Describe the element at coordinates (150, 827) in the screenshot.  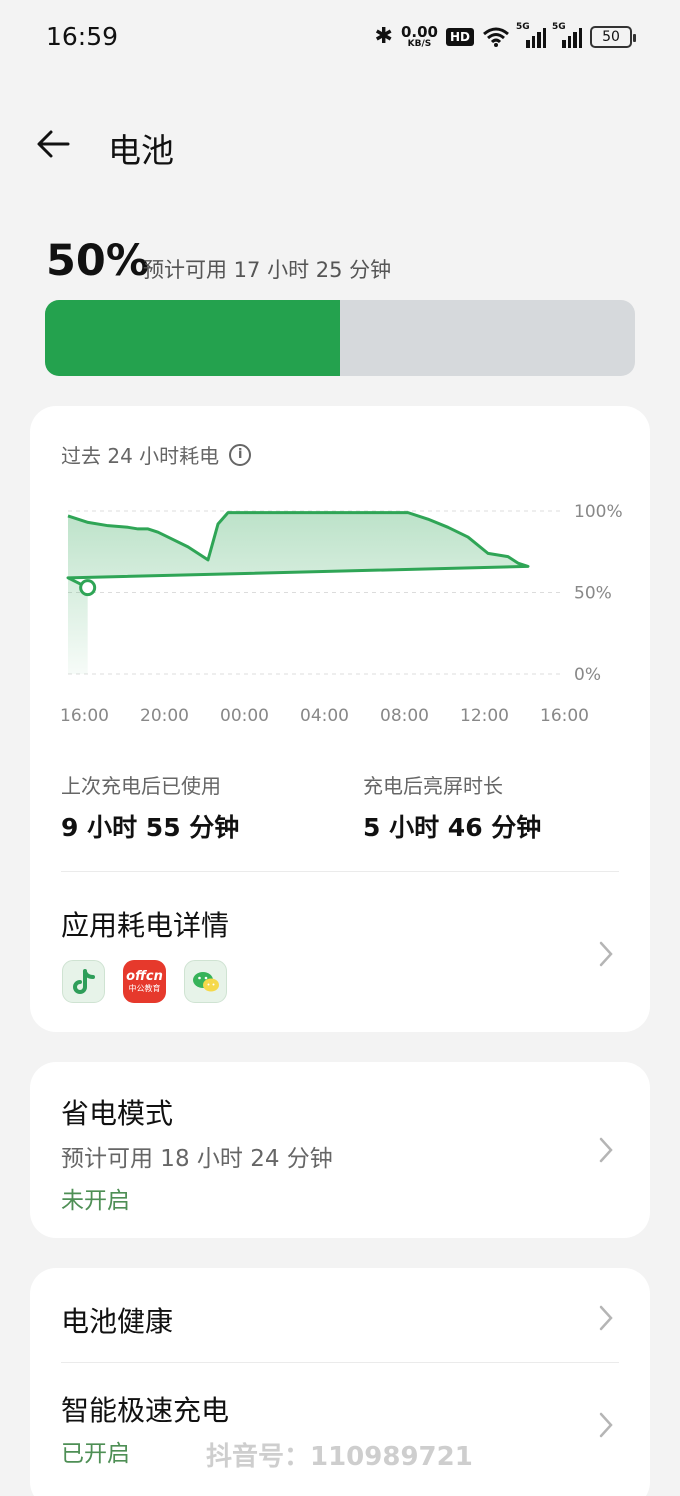
I see `last-charge-value: 9 小时 55 分钟` at that location.